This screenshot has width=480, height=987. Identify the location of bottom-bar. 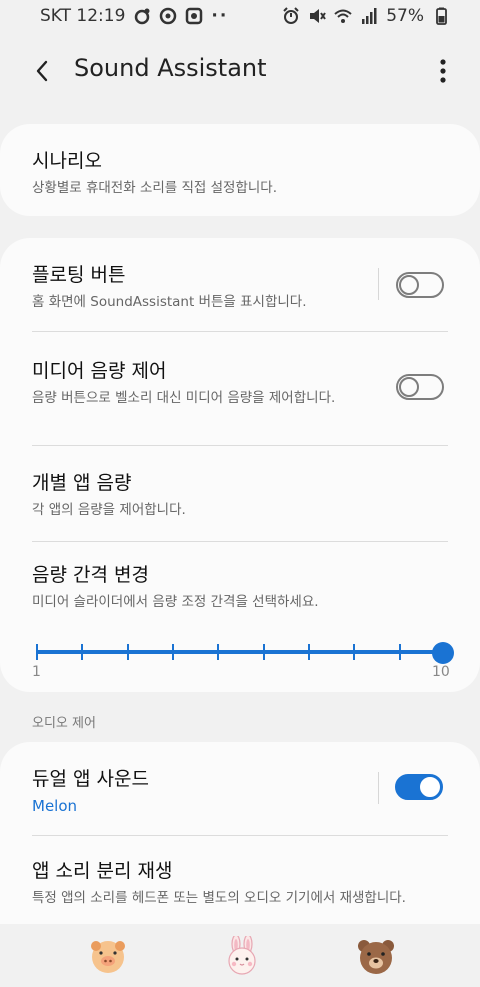
(240, 955).